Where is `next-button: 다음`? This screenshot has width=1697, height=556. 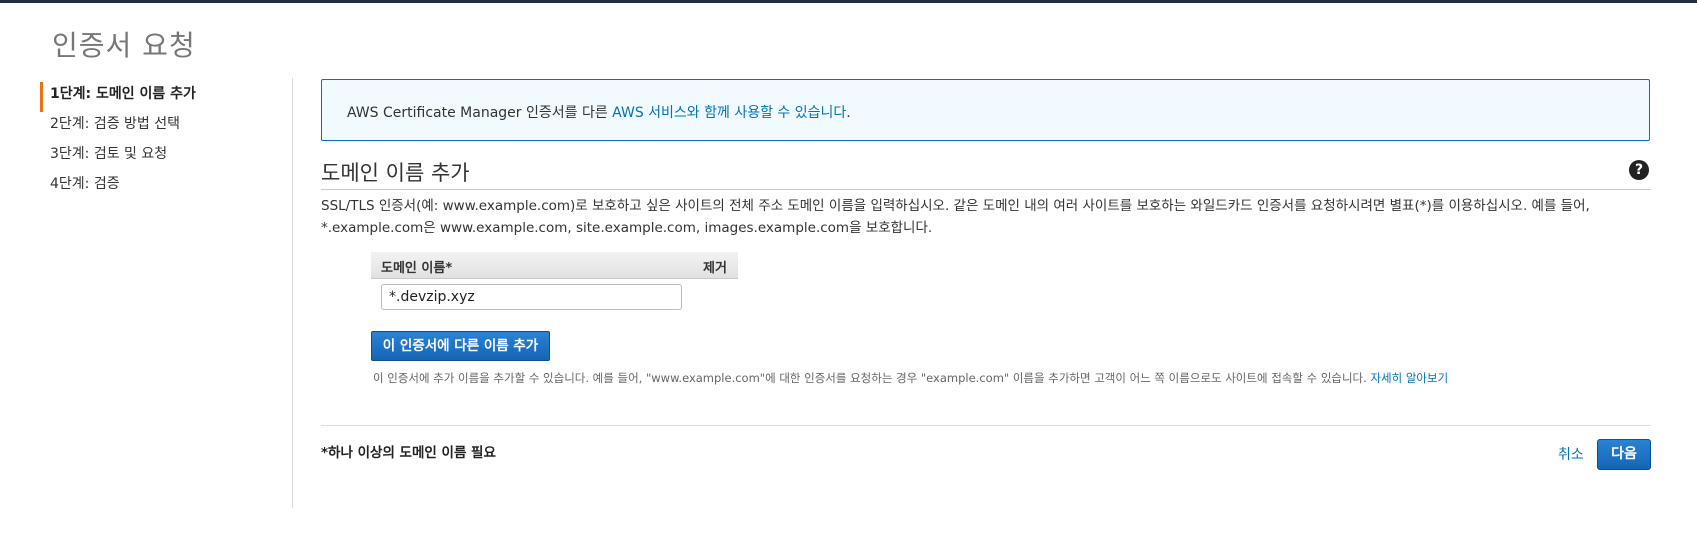 next-button: 다음 is located at coordinates (1624, 454).